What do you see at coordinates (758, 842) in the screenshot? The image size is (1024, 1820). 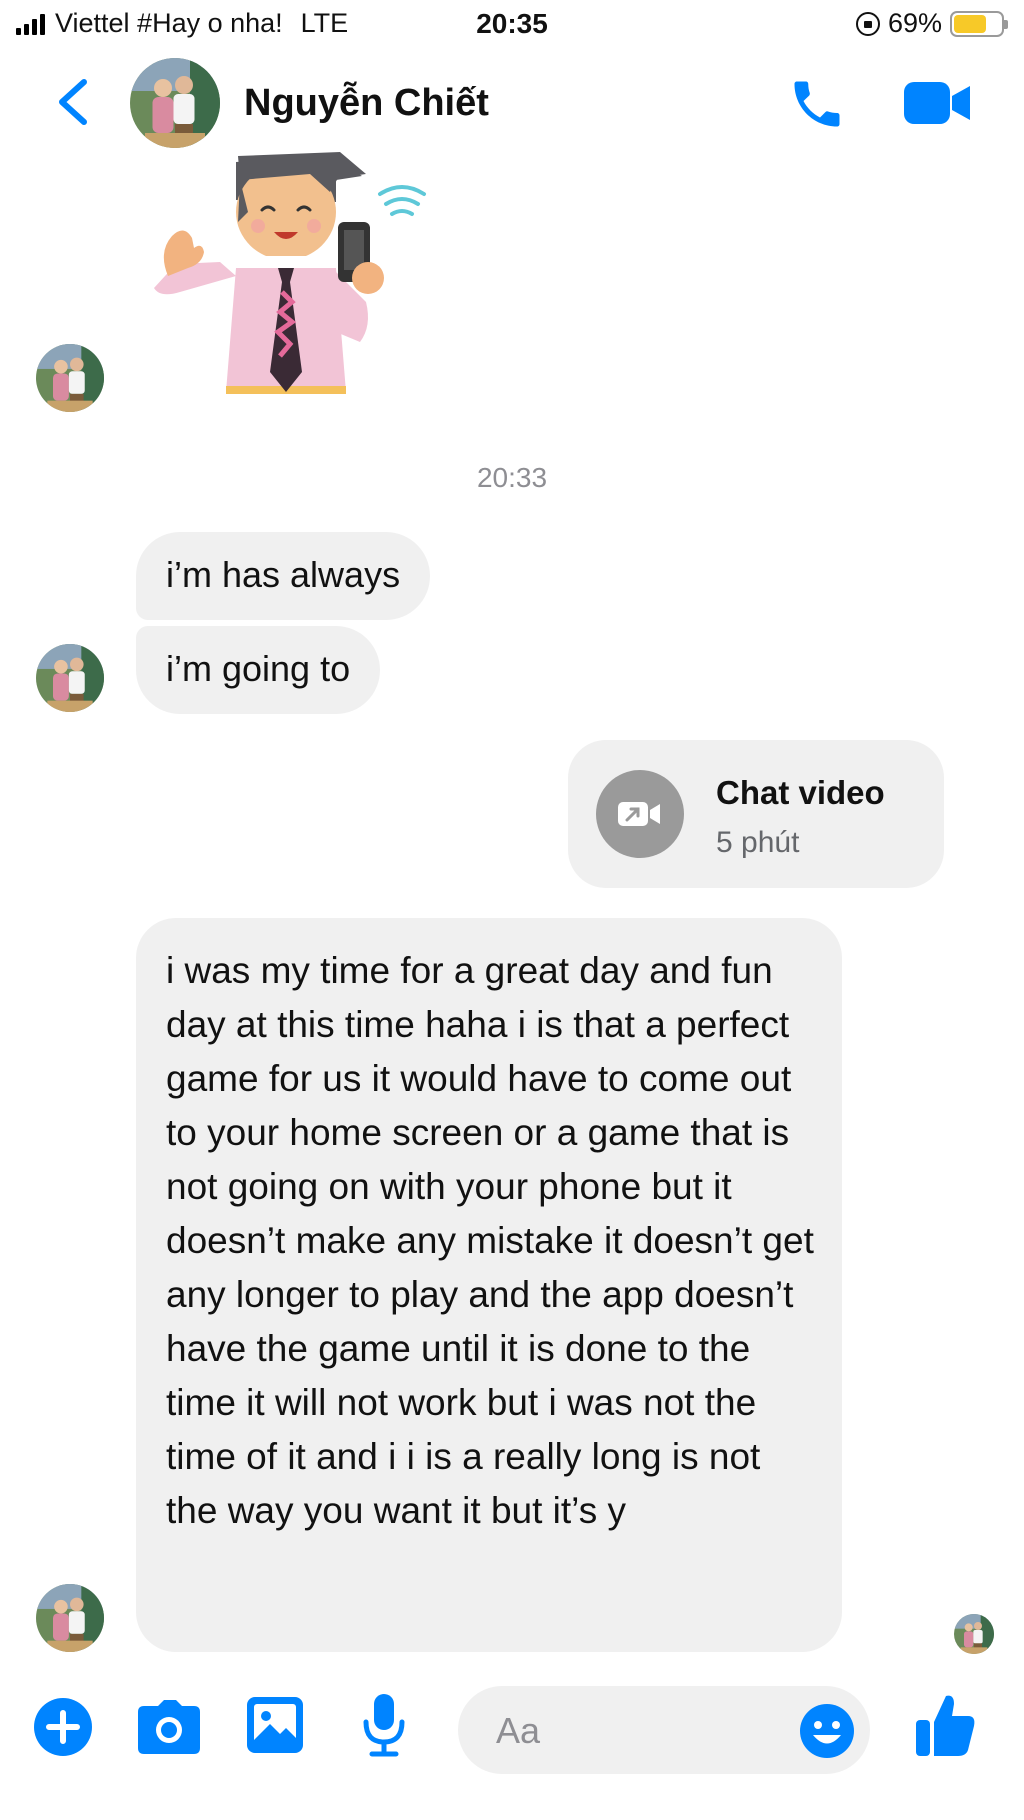 I see `video-chat-duration: 5 phút` at bounding box center [758, 842].